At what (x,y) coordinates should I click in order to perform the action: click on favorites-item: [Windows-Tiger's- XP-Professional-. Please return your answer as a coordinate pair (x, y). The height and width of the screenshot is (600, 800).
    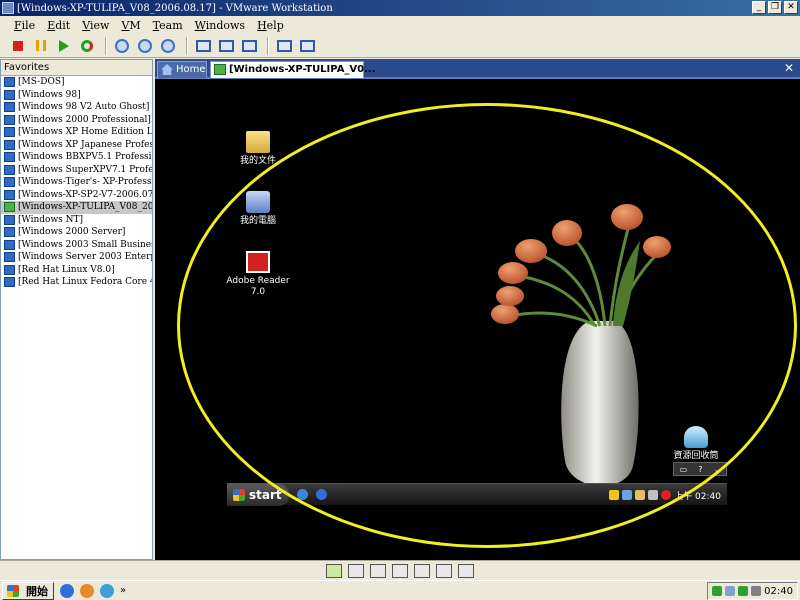
    Looking at the image, I should click on (76, 182).